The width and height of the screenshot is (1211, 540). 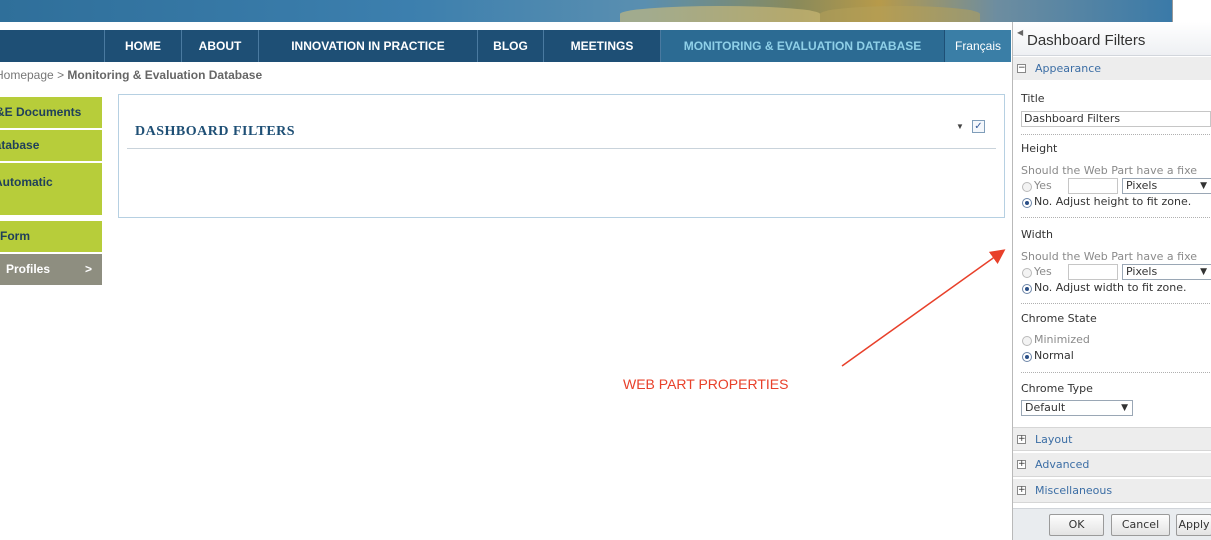 I want to click on tool-pane-title: Dashboard Filters, so click(x=1086, y=40).